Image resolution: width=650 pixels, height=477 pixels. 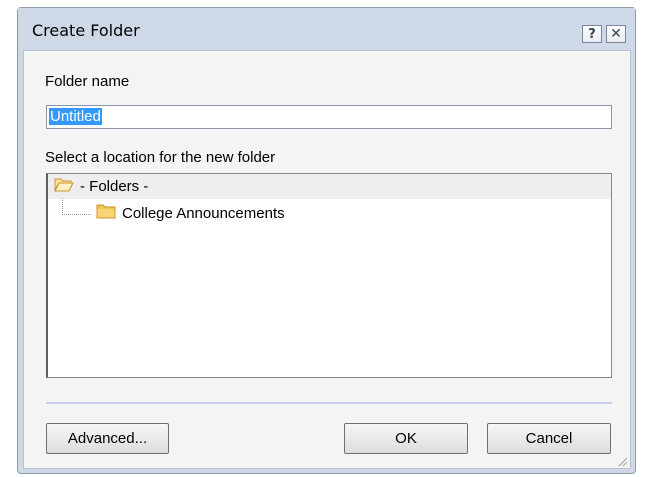 I want to click on tree-item-label: College Announcements, so click(x=203, y=213).